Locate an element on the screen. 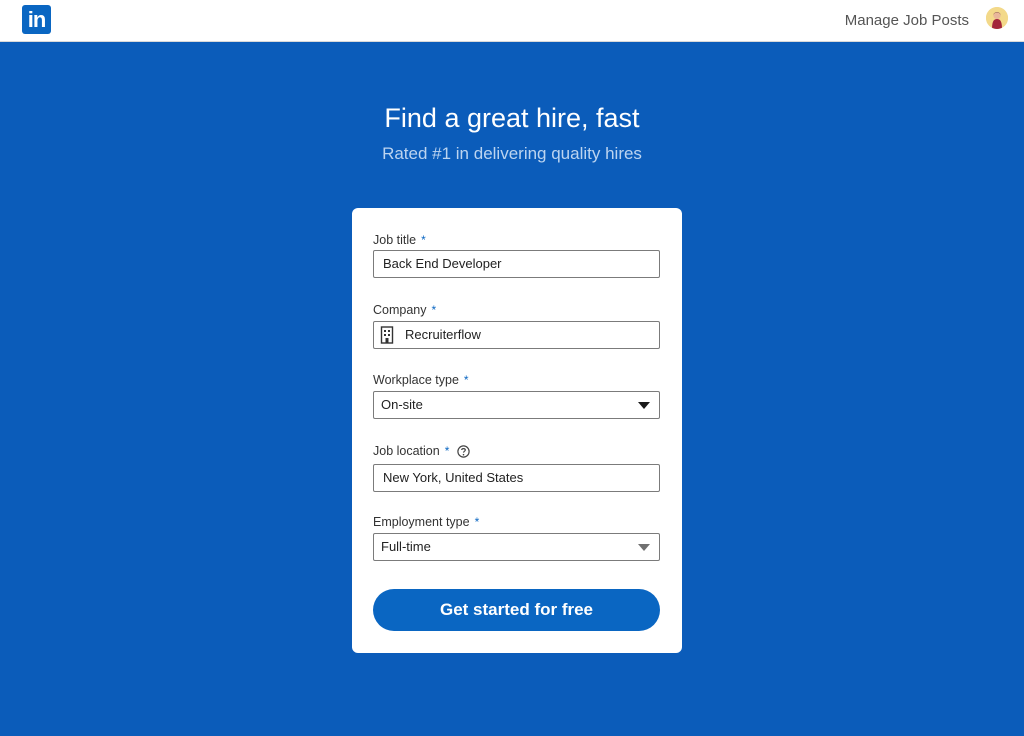 Image resolution: width=1024 pixels, height=736 pixels. workplace-type-selected-value: On-site is located at coordinates (402, 404).